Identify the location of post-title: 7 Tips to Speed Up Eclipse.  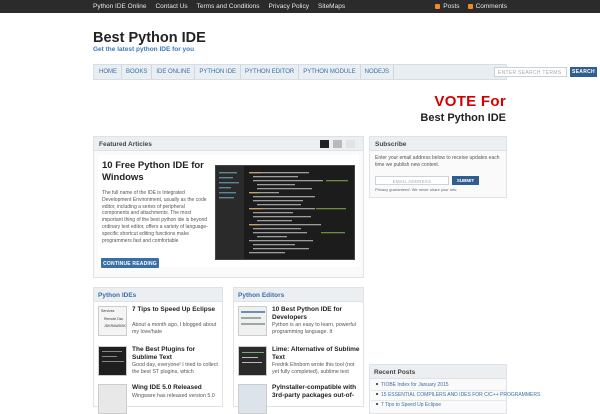
(177, 310).